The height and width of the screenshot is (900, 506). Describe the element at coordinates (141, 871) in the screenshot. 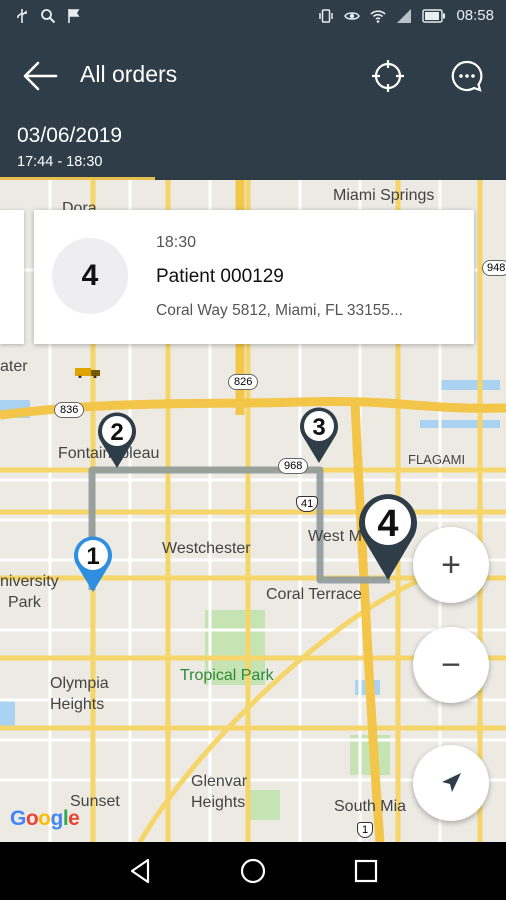

I see `triangle-back-icon` at that location.